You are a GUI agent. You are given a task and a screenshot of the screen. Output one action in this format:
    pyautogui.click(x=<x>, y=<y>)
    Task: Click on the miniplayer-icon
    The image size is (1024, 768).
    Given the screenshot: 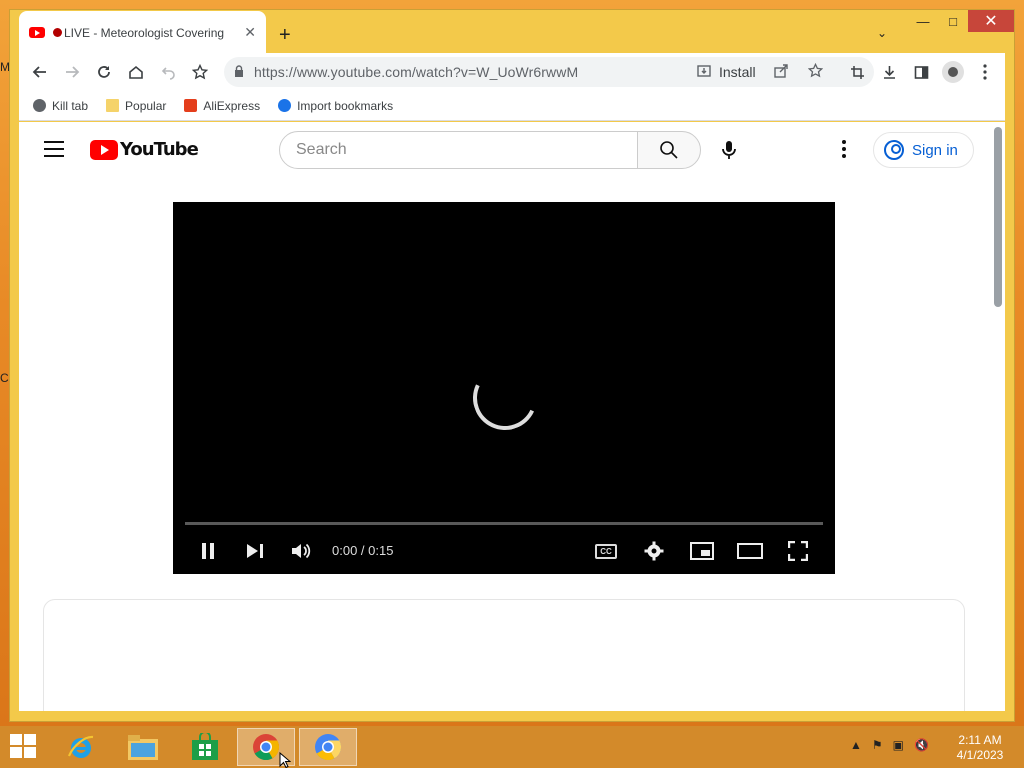 What is the action you would take?
    pyautogui.click(x=702, y=551)
    